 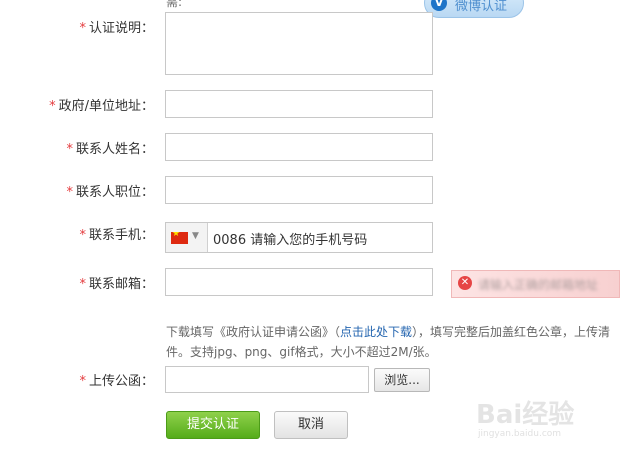 What do you see at coordinates (195, 236) in the screenshot?
I see `chevron-down-icon: ▼` at bounding box center [195, 236].